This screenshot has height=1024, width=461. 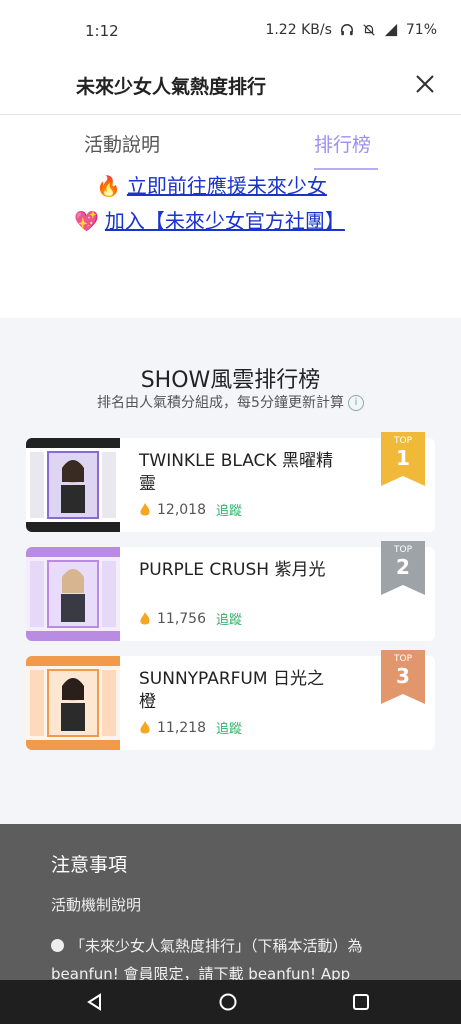 What do you see at coordinates (390, 30) in the screenshot?
I see `signal-icon` at bounding box center [390, 30].